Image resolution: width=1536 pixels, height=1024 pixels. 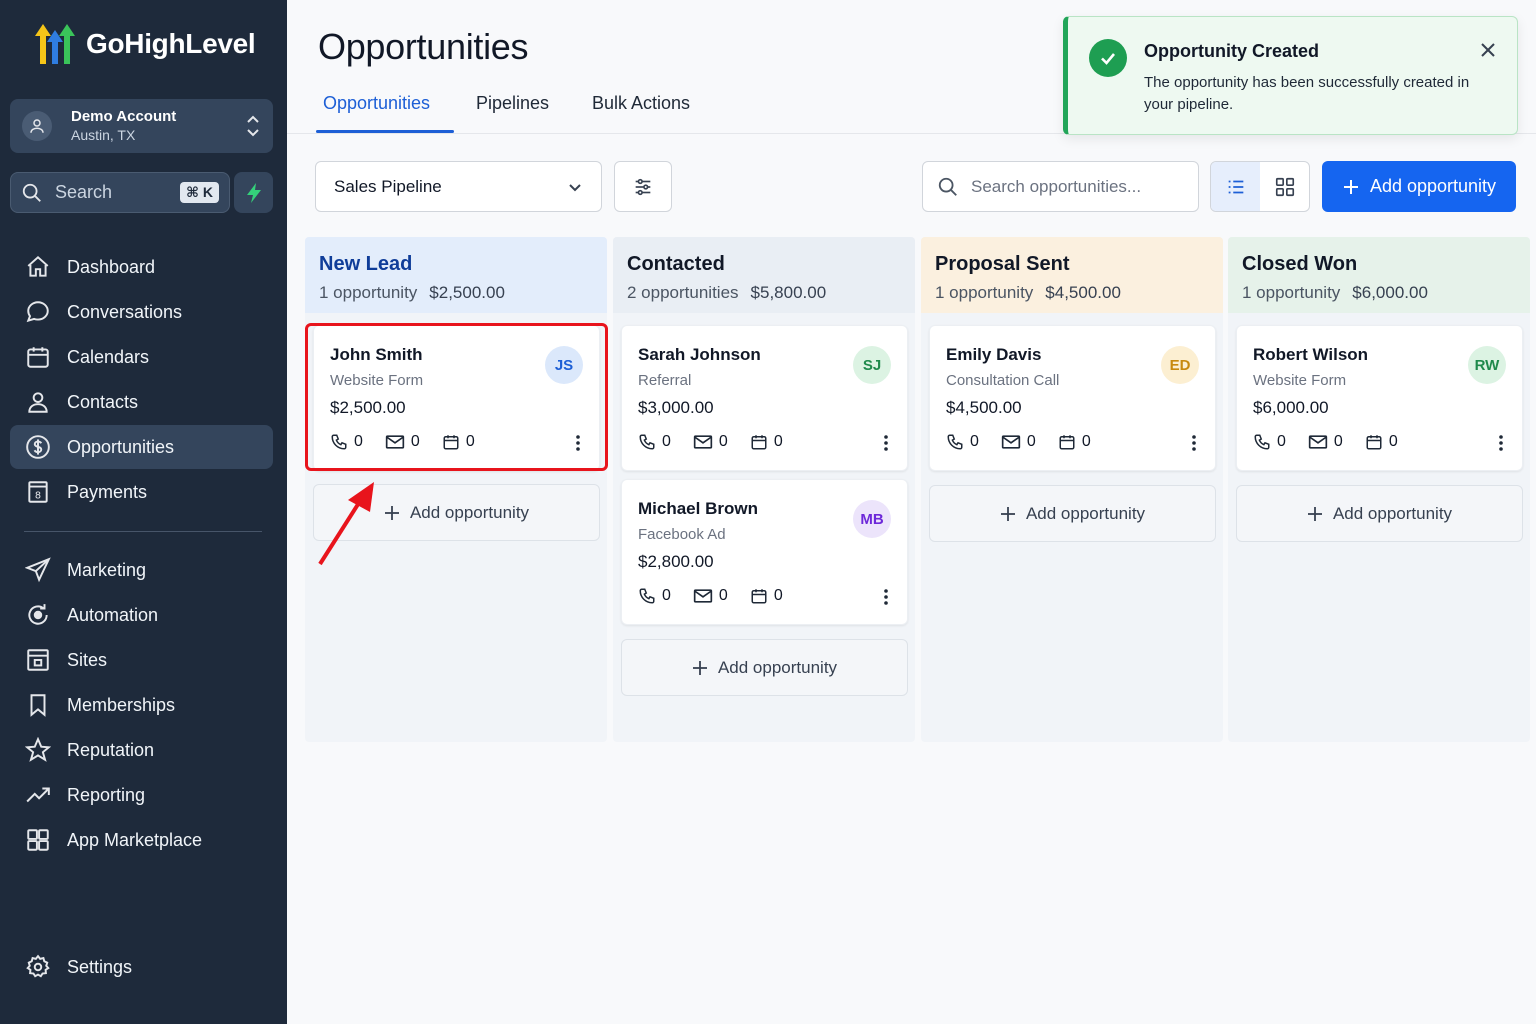 I want to click on nav-app-marketplace: App Marketplace, so click(x=141, y=840).